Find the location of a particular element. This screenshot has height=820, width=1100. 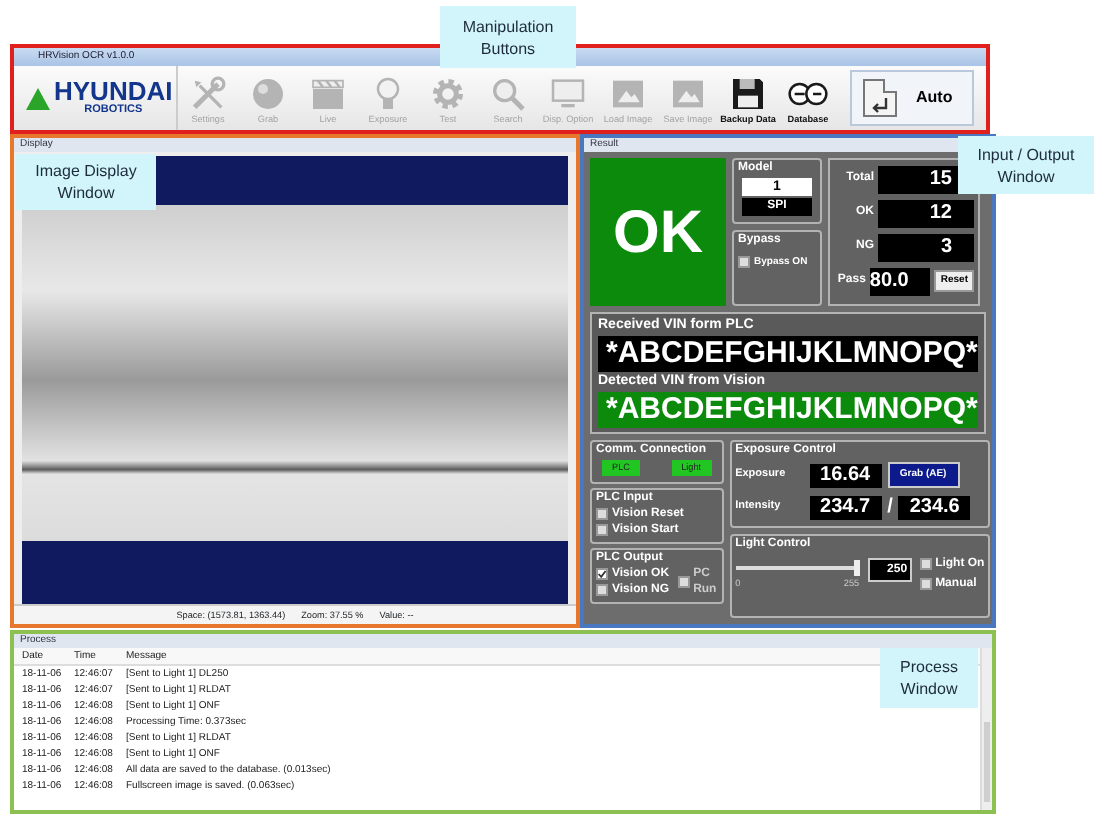

callout-label: Image Display Window is located at coordinates (86, 182).